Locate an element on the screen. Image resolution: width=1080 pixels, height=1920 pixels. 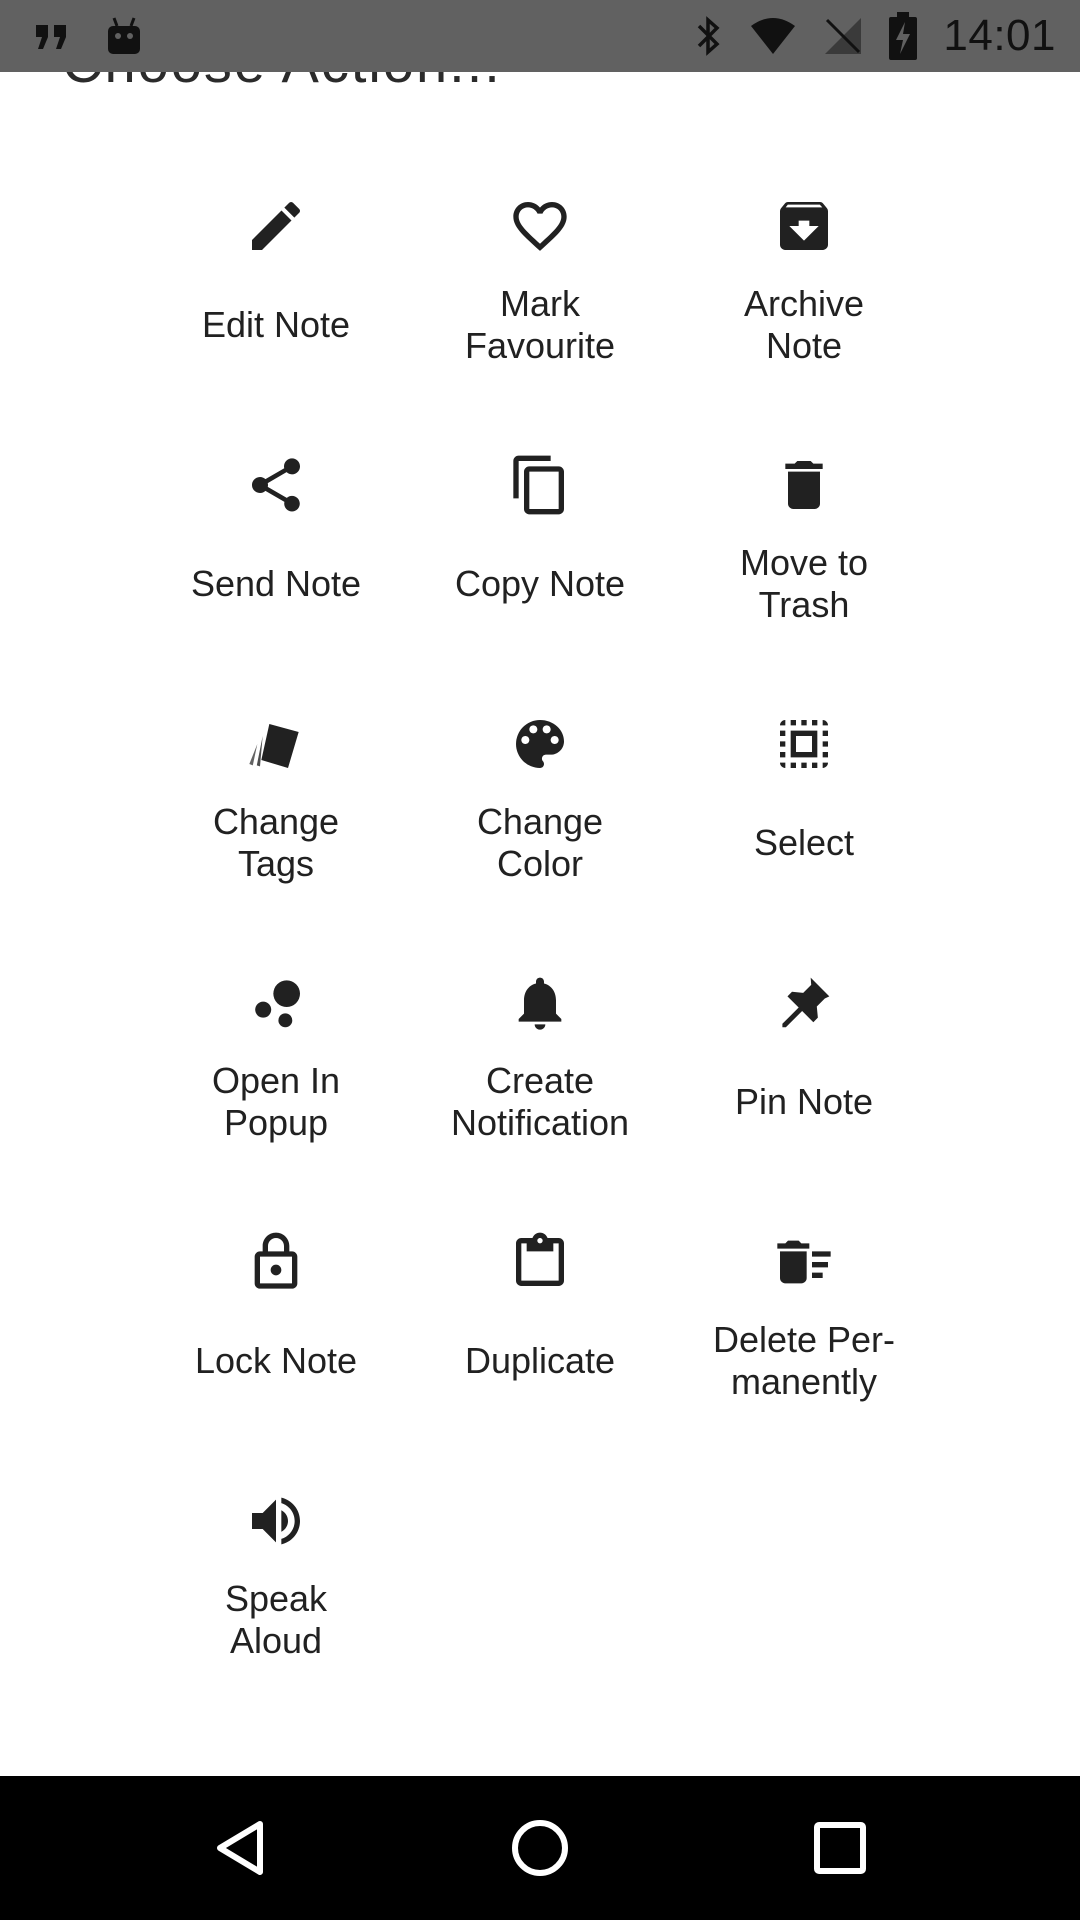
home-button is located at coordinates (540, 1848).